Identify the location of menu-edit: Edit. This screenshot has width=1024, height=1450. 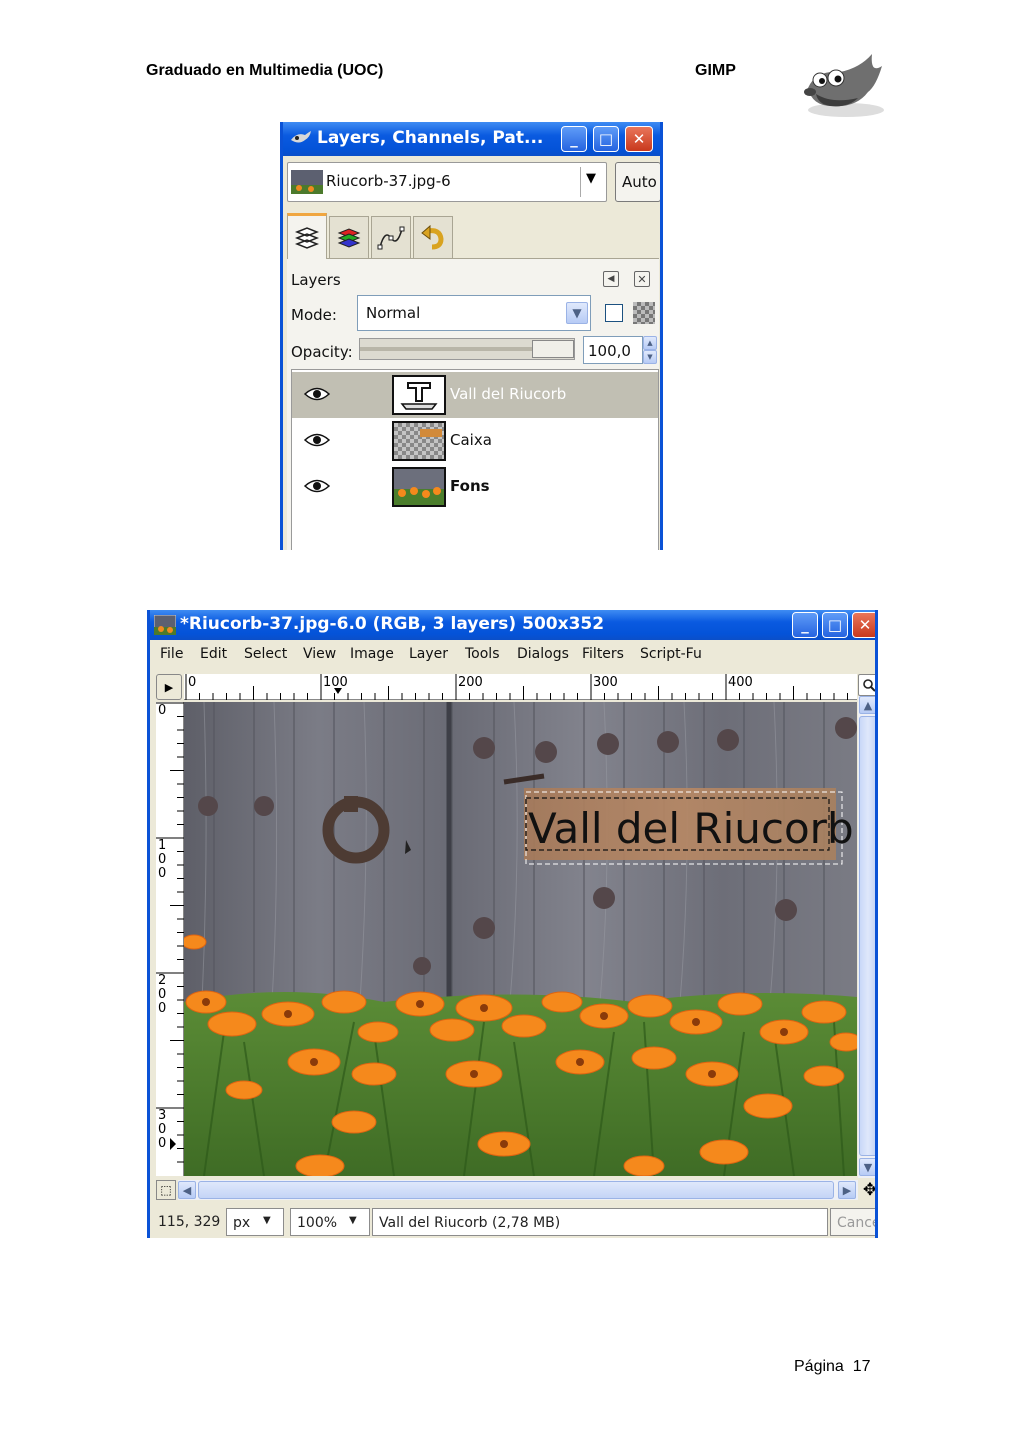
(213, 654).